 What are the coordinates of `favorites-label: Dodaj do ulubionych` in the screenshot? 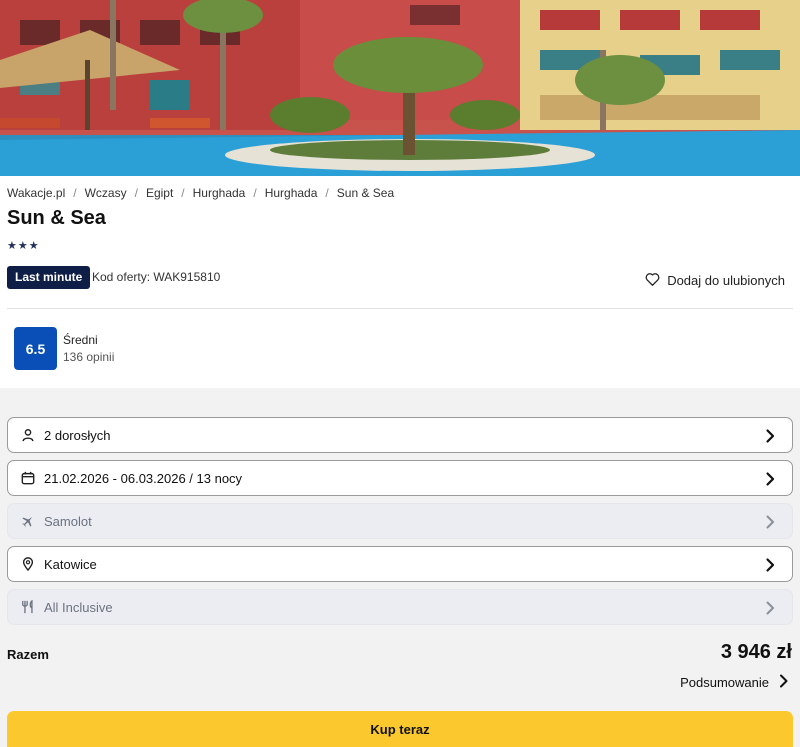 It's located at (726, 280).